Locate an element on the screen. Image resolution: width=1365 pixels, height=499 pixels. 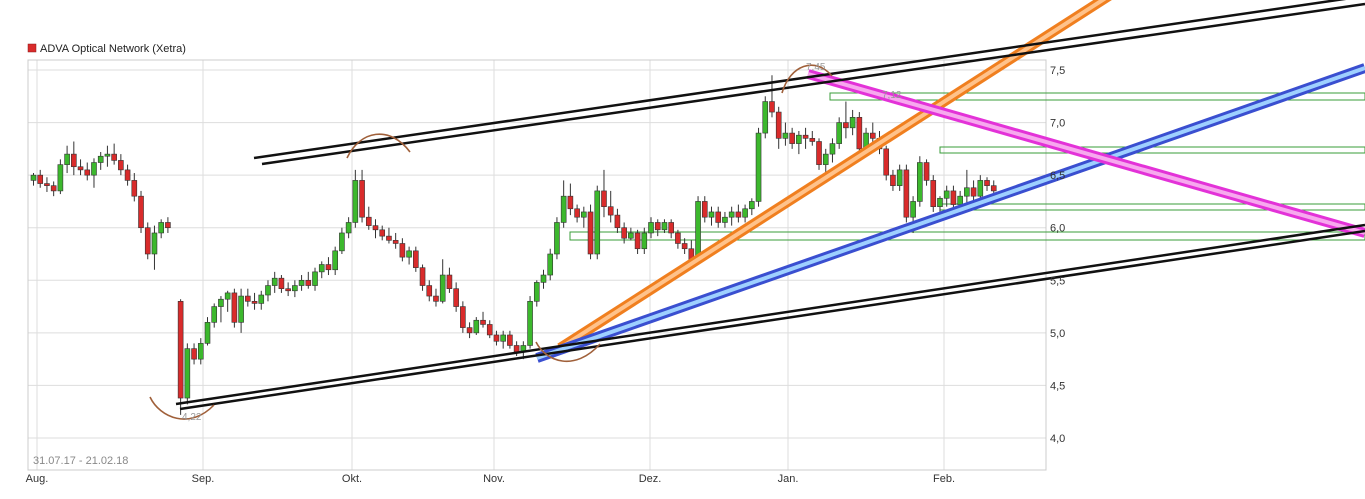
x-tick-label: Nov. is located at coordinates (494, 479).